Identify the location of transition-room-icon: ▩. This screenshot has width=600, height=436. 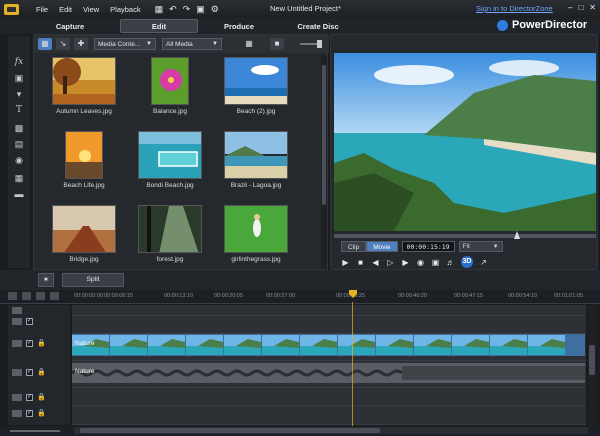
(19, 128).